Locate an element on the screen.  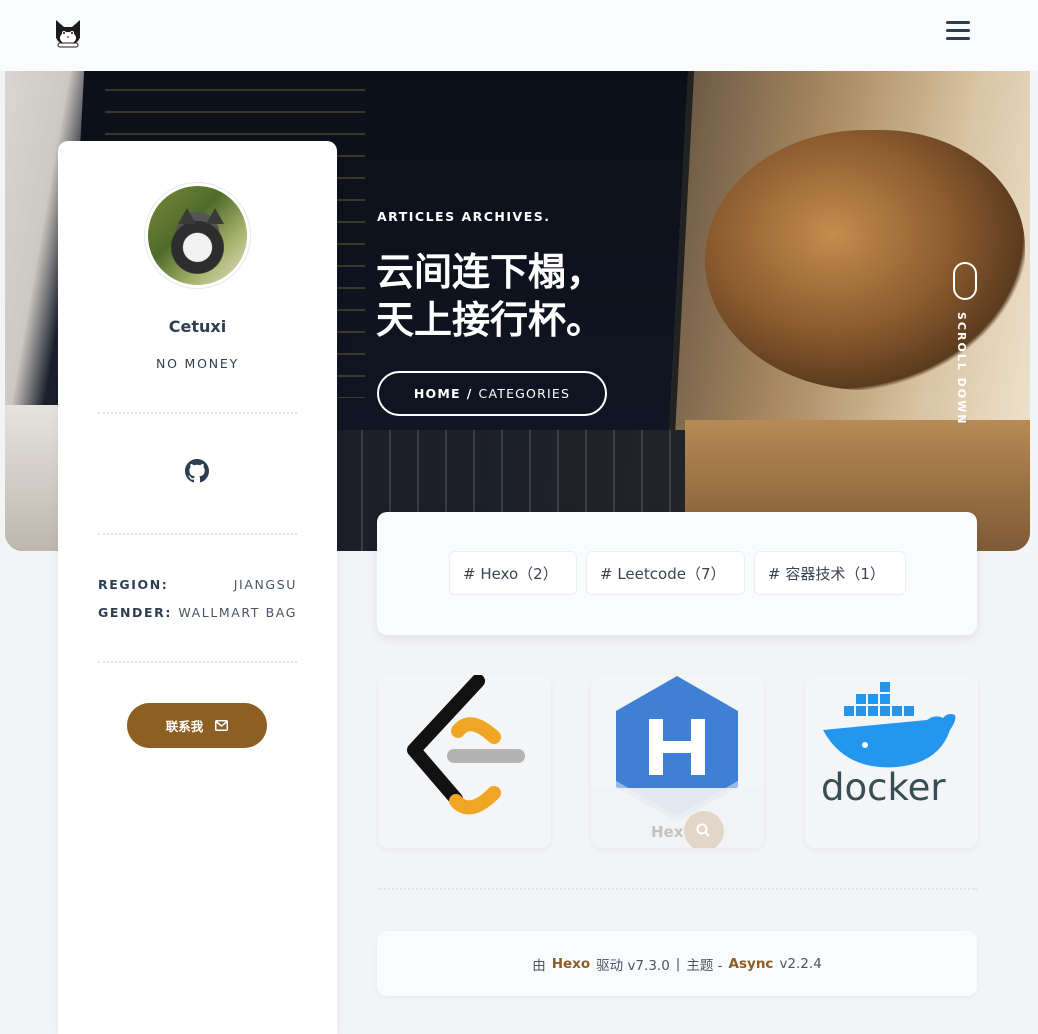
footer-theme-link: Async is located at coordinates (751, 964).